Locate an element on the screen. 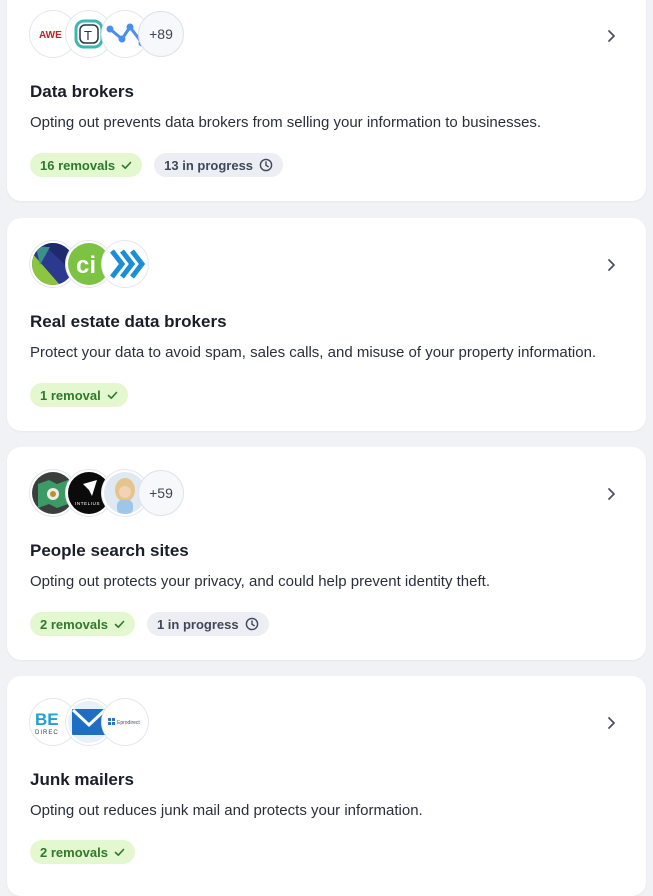  inteliuz-logo-text: INTELIUS is located at coordinates (87, 503).